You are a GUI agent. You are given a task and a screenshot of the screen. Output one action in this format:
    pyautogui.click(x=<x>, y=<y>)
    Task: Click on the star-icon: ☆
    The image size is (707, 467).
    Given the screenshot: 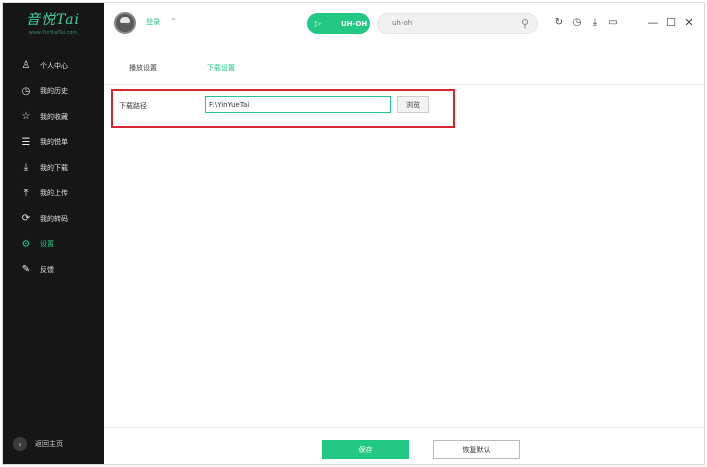 What is the action you would take?
    pyautogui.click(x=26, y=117)
    